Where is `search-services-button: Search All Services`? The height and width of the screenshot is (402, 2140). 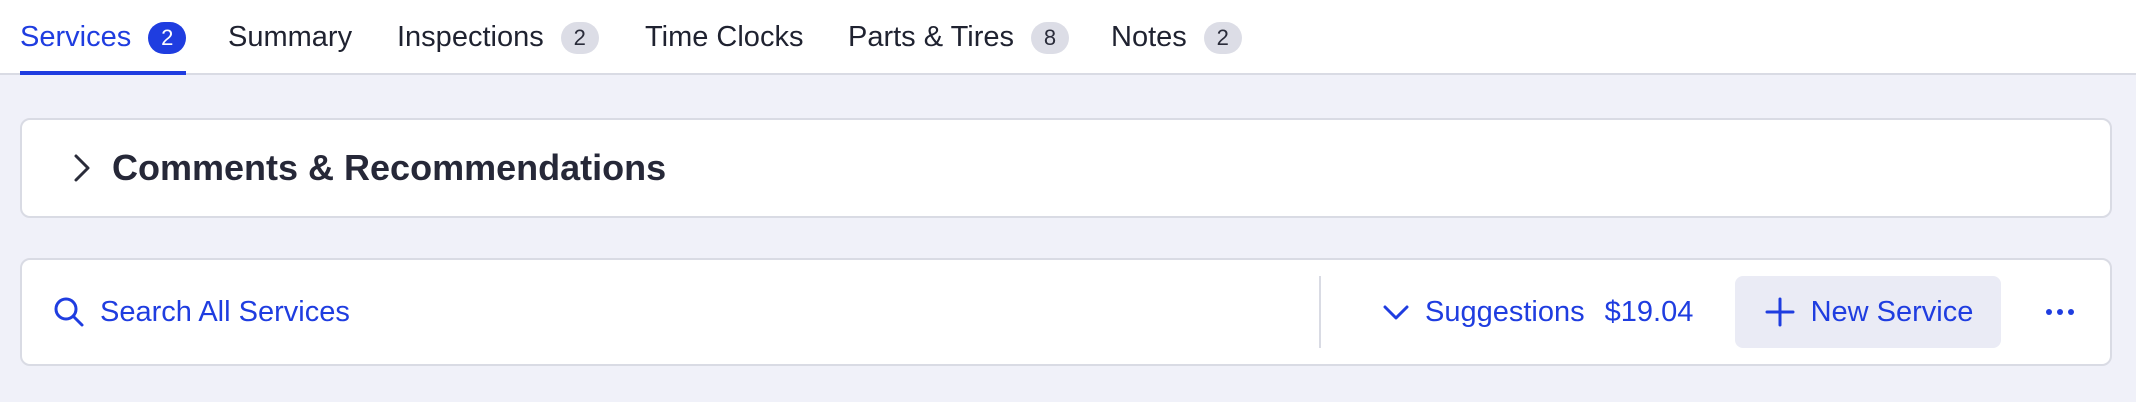
search-services-button: Search All Services is located at coordinates (201, 312).